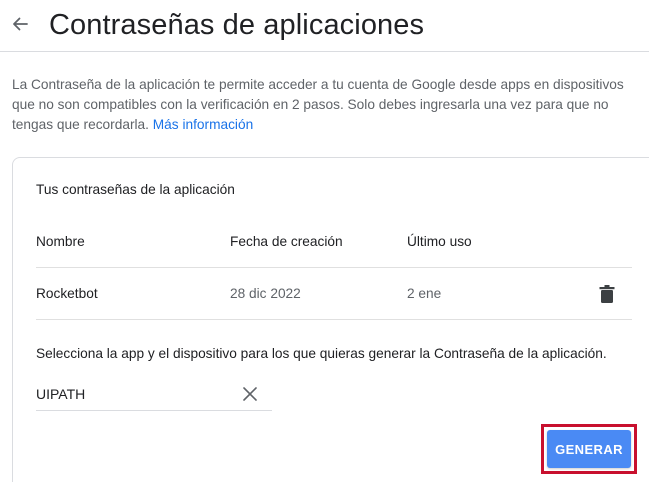 This screenshot has width=649, height=482. Describe the element at coordinates (203, 124) in the screenshot. I see `more-info-link: Más información` at that location.